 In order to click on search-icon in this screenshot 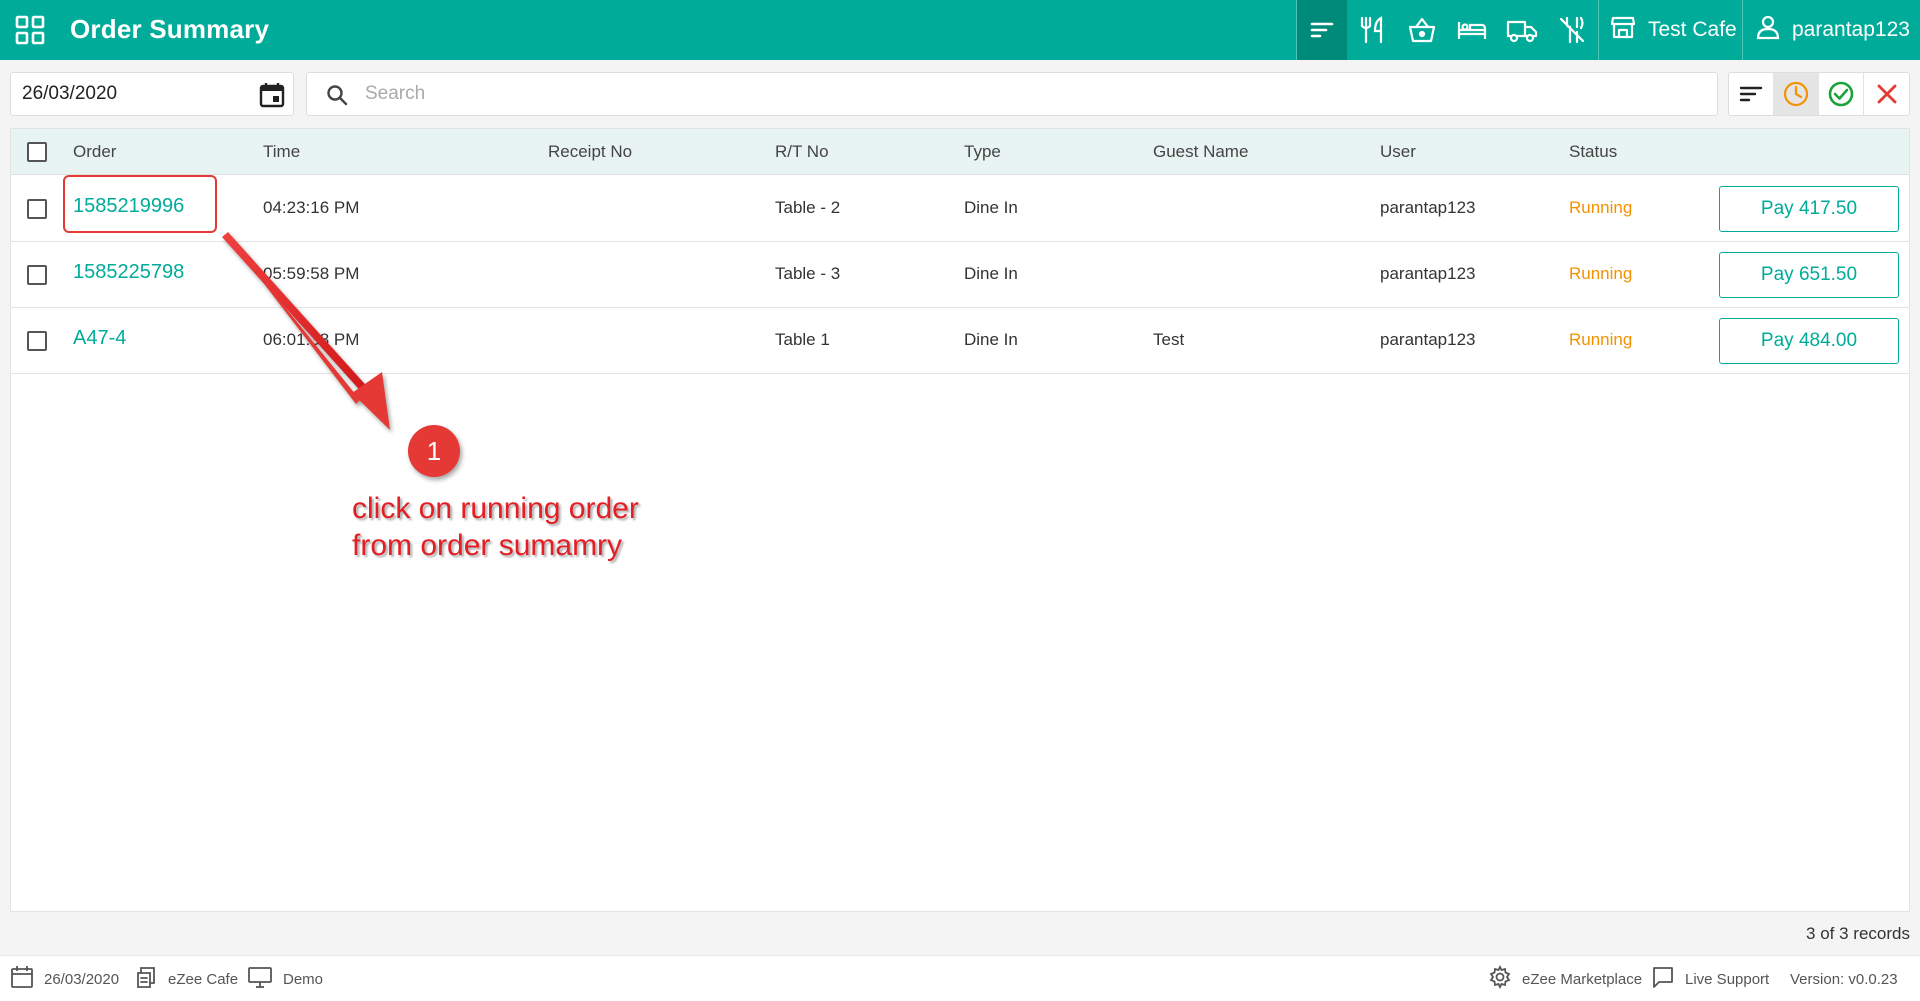, I will do `click(337, 97)`.